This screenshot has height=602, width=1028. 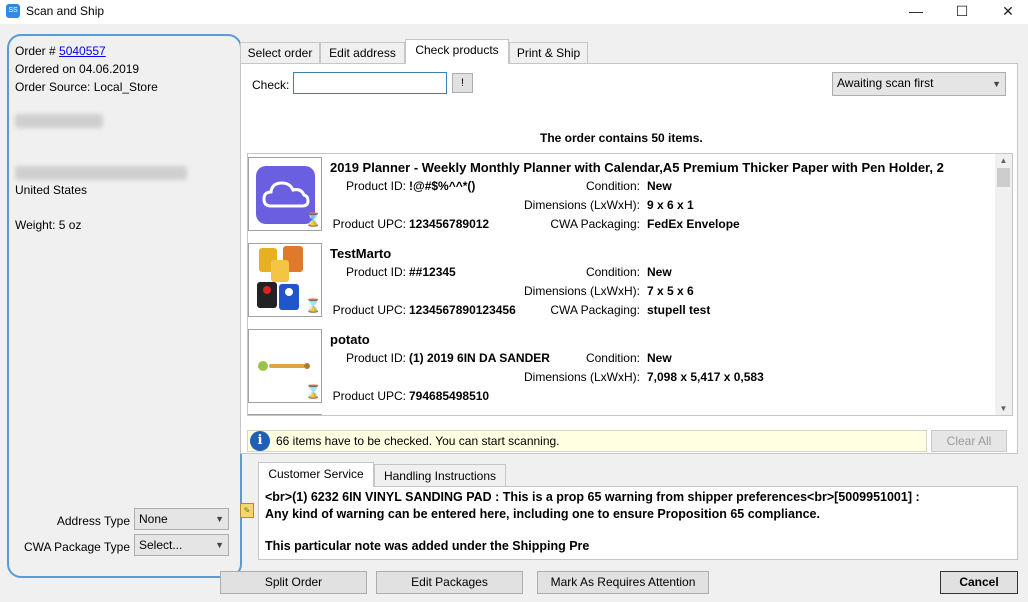 I want to click on tab-print-ship: Print & Ship, so click(x=548, y=52).